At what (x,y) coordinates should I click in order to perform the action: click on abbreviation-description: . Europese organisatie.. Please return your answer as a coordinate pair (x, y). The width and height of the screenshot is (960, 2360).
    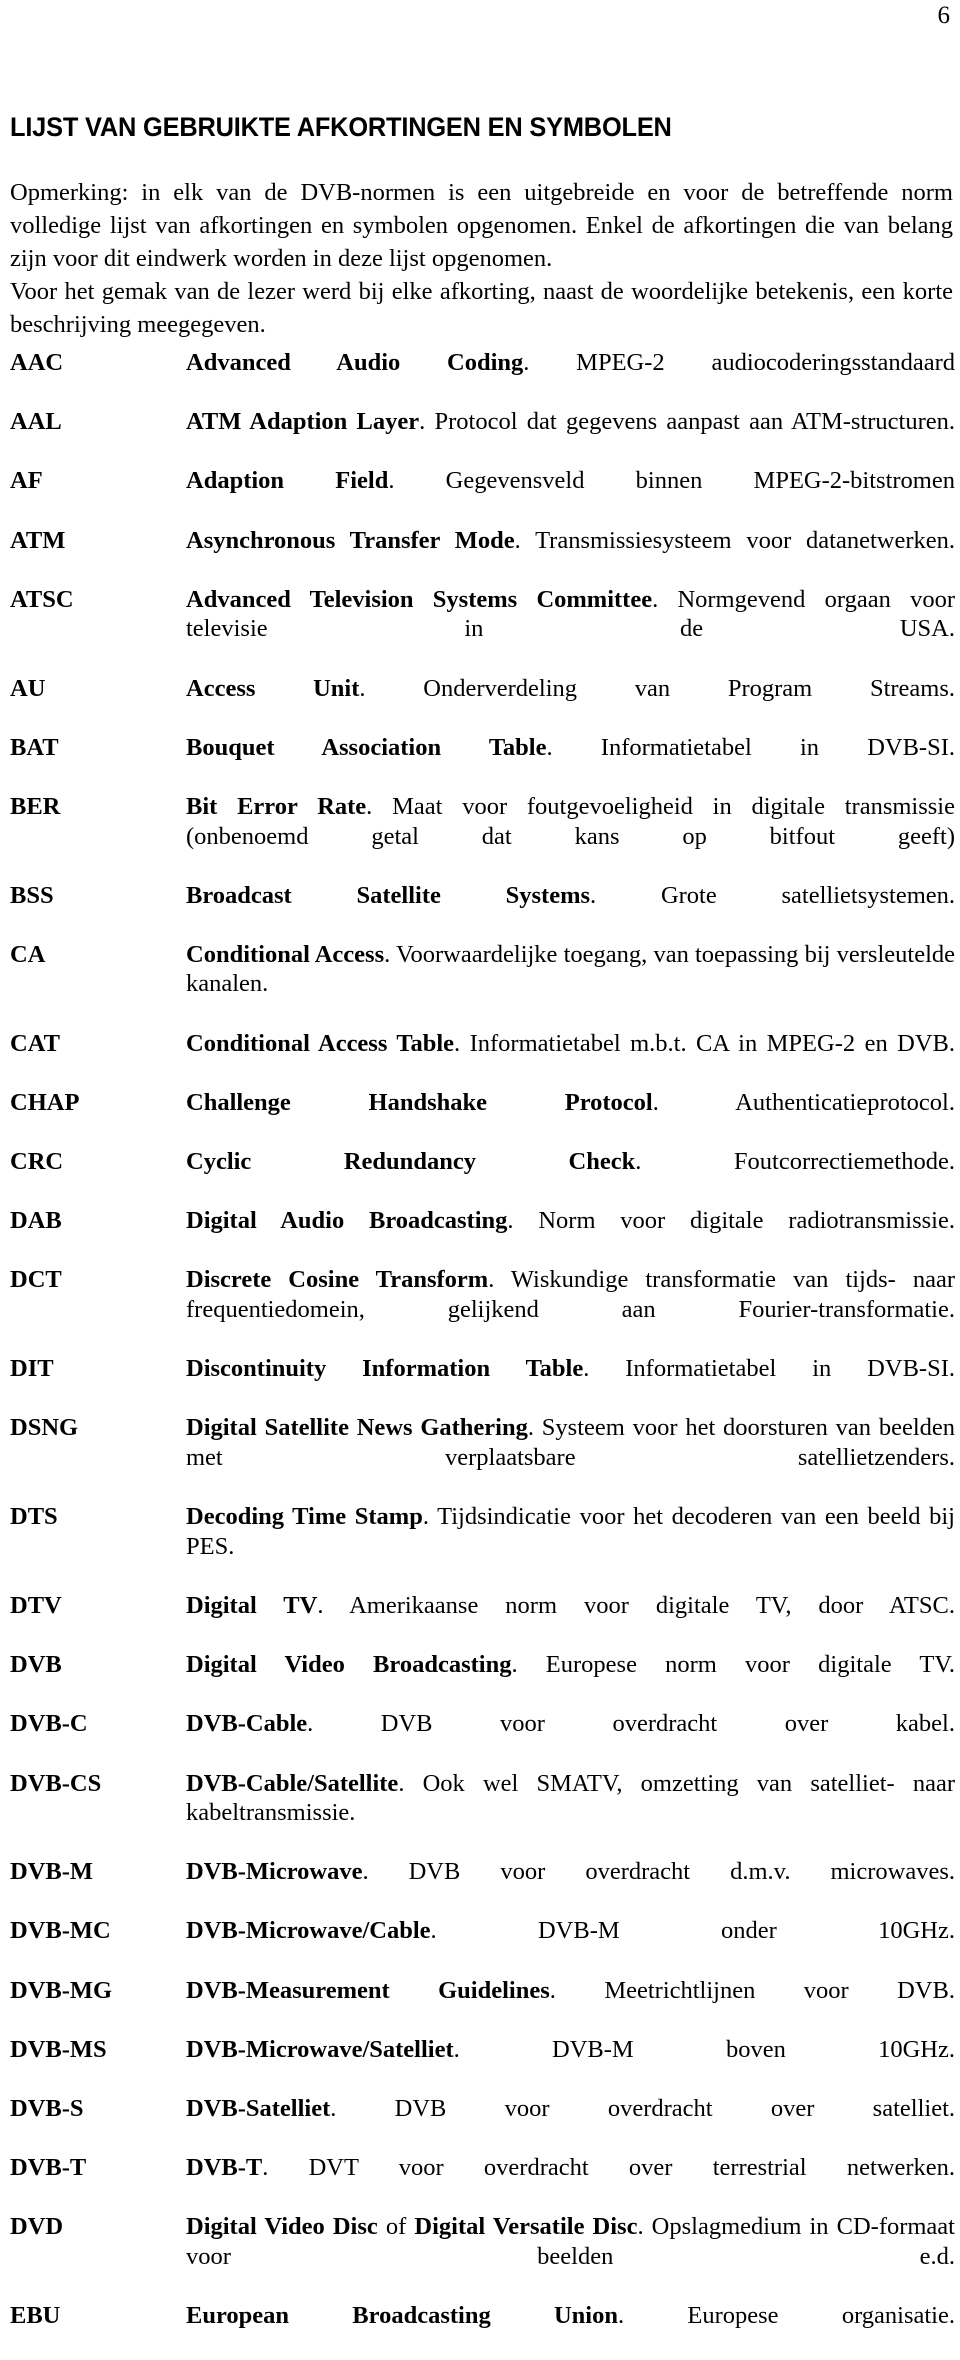
    Looking at the image, I should click on (786, 2316).